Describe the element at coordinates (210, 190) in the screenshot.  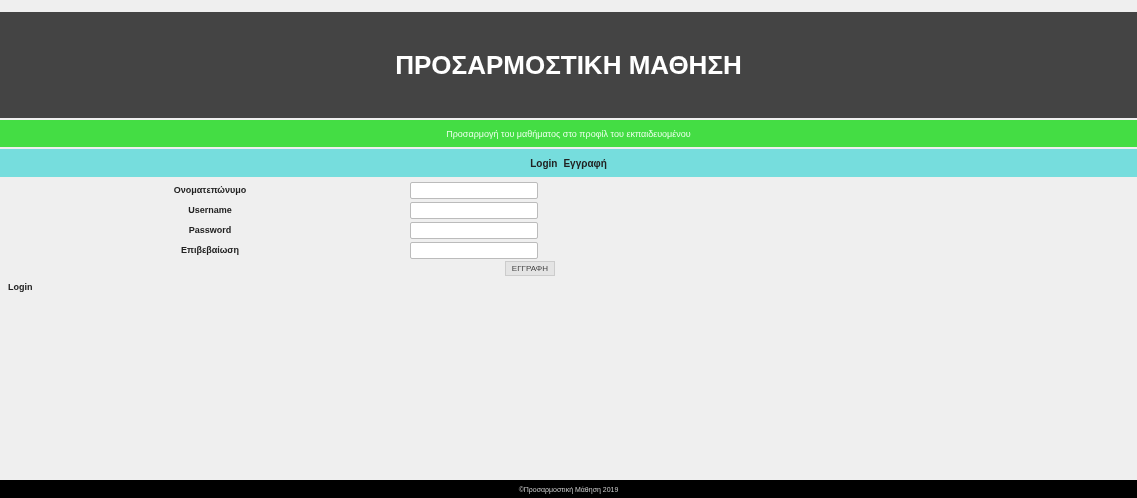
I see `field-label: Ονοματεπώνυμο` at that location.